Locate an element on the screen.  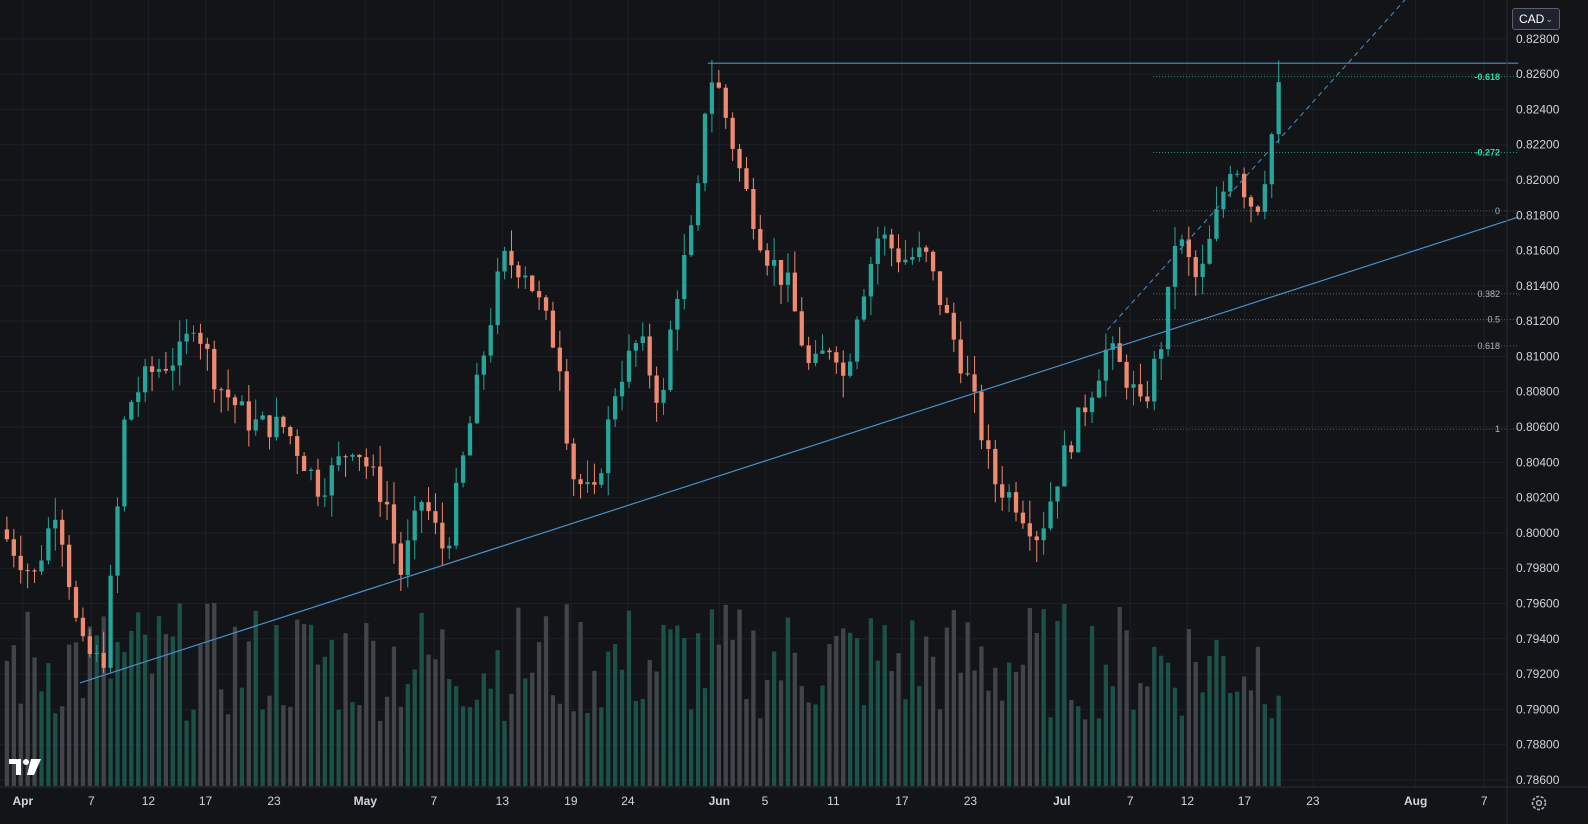
gear-icon is located at coordinates (1539, 803).